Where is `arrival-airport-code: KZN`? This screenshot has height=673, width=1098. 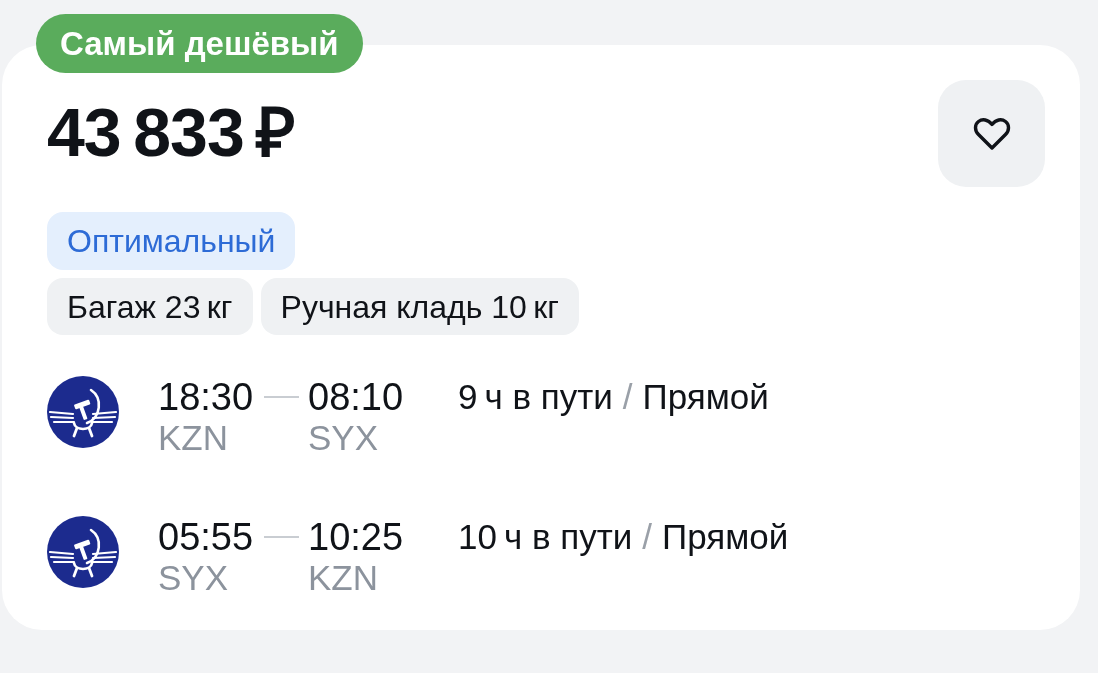
arrival-airport-code: KZN is located at coordinates (343, 578).